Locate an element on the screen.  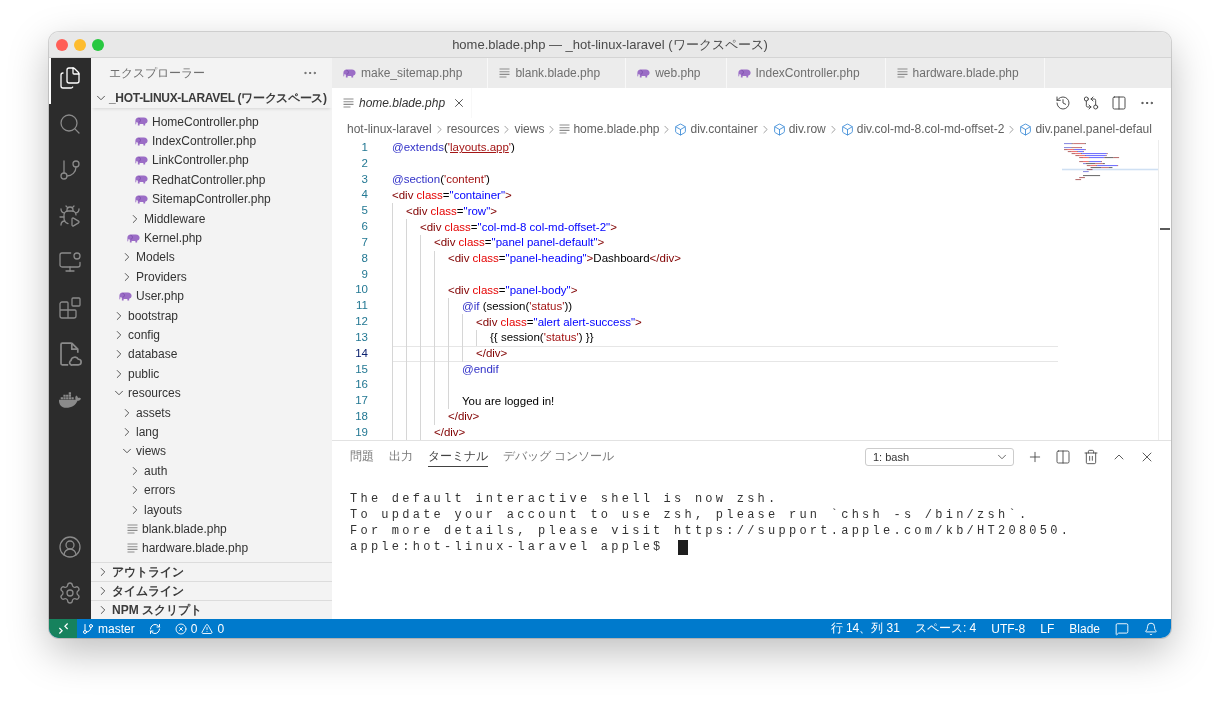
breadcrumb-item: hot-linux-laravel is located at coordinates (389, 129).